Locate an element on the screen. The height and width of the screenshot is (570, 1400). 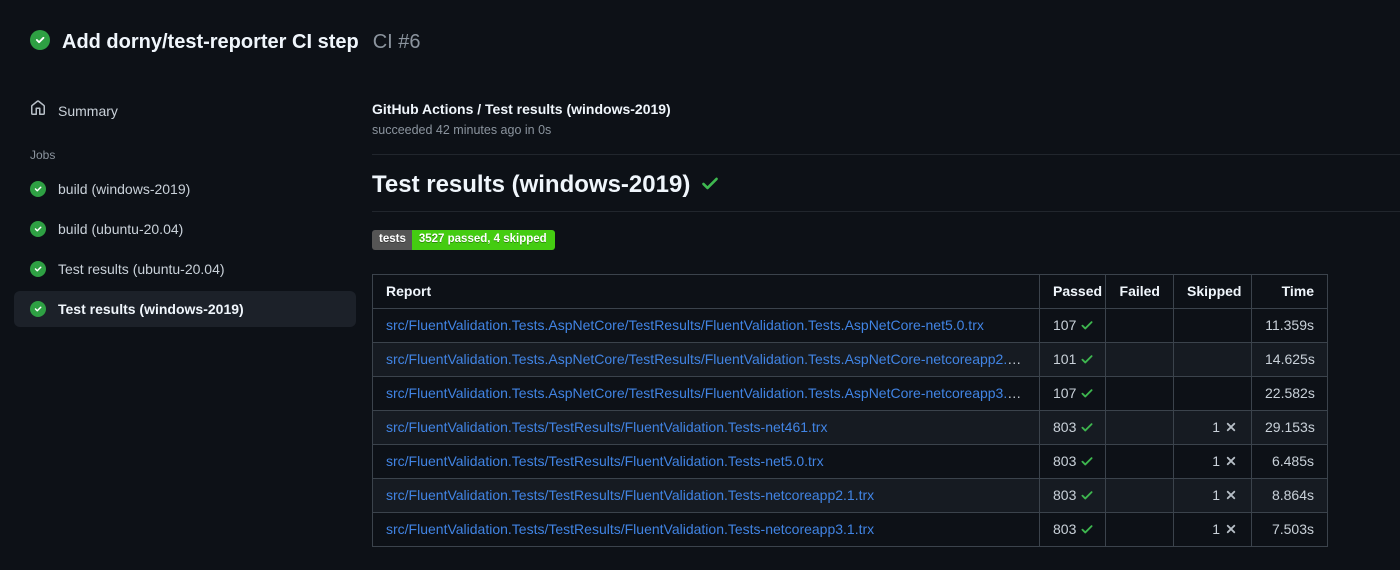
section-heading: Test results (windows-2019) is located at coordinates (886, 190).